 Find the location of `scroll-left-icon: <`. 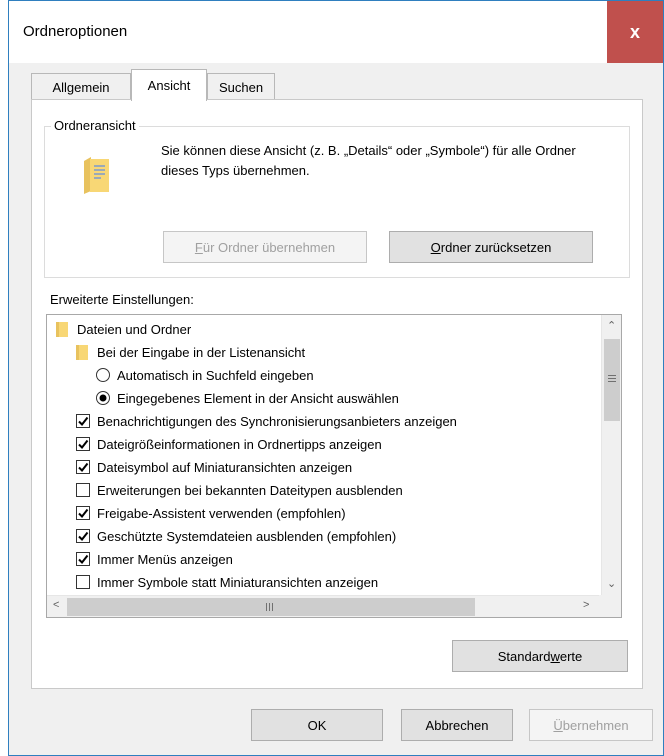

scroll-left-icon: < is located at coordinates (56, 605).